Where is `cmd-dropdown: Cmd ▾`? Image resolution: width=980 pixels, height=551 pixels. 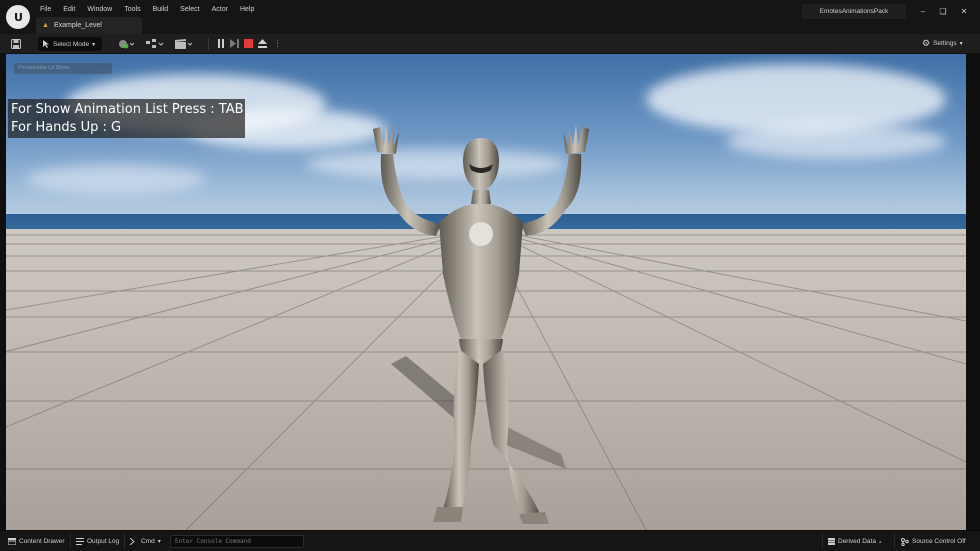 cmd-dropdown: Cmd ▾ is located at coordinates (145, 541).